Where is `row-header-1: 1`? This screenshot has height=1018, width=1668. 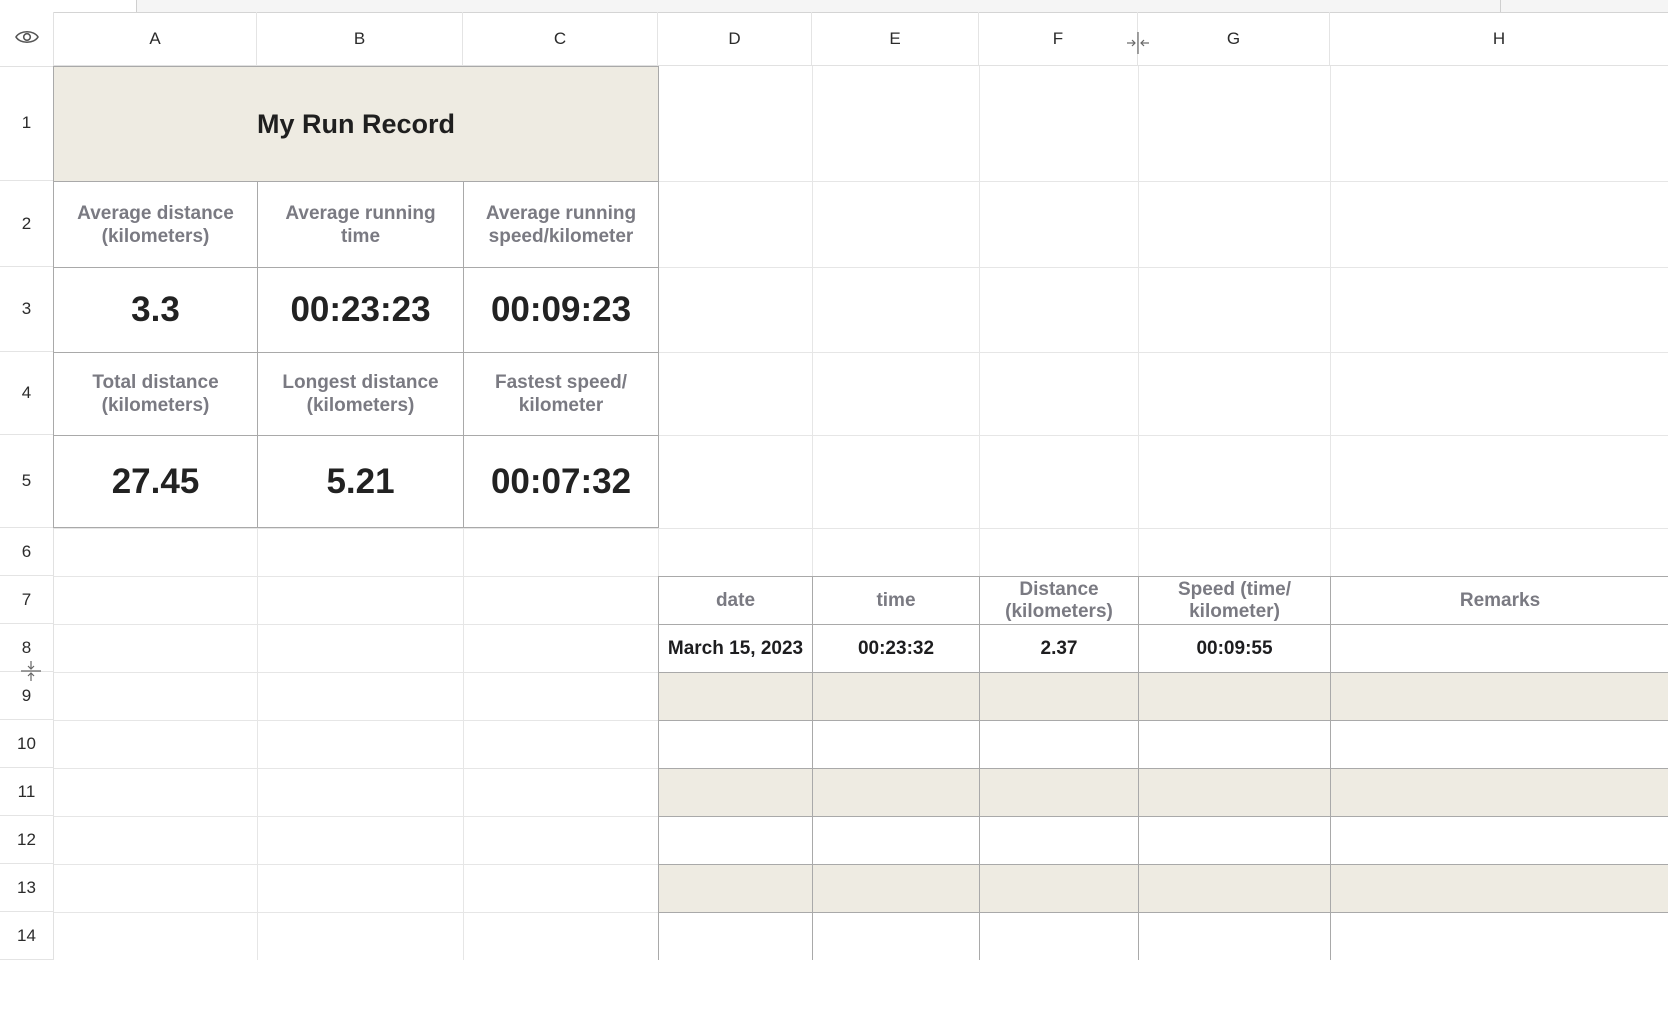 row-header-1: 1 is located at coordinates (27, 123).